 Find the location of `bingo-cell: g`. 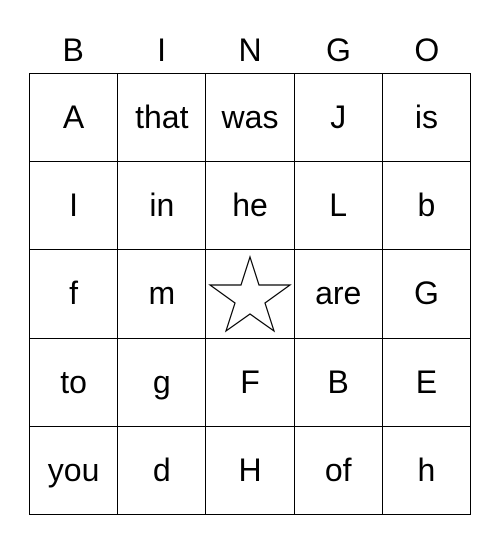

bingo-cell: g is located at coordinates (162, 382).